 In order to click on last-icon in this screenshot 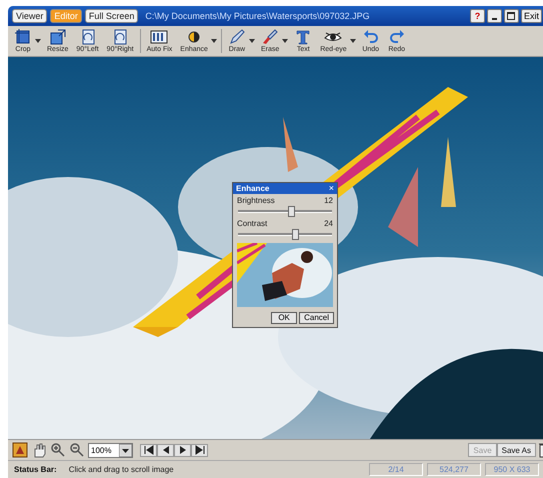, I will do `click(200, 450)`.